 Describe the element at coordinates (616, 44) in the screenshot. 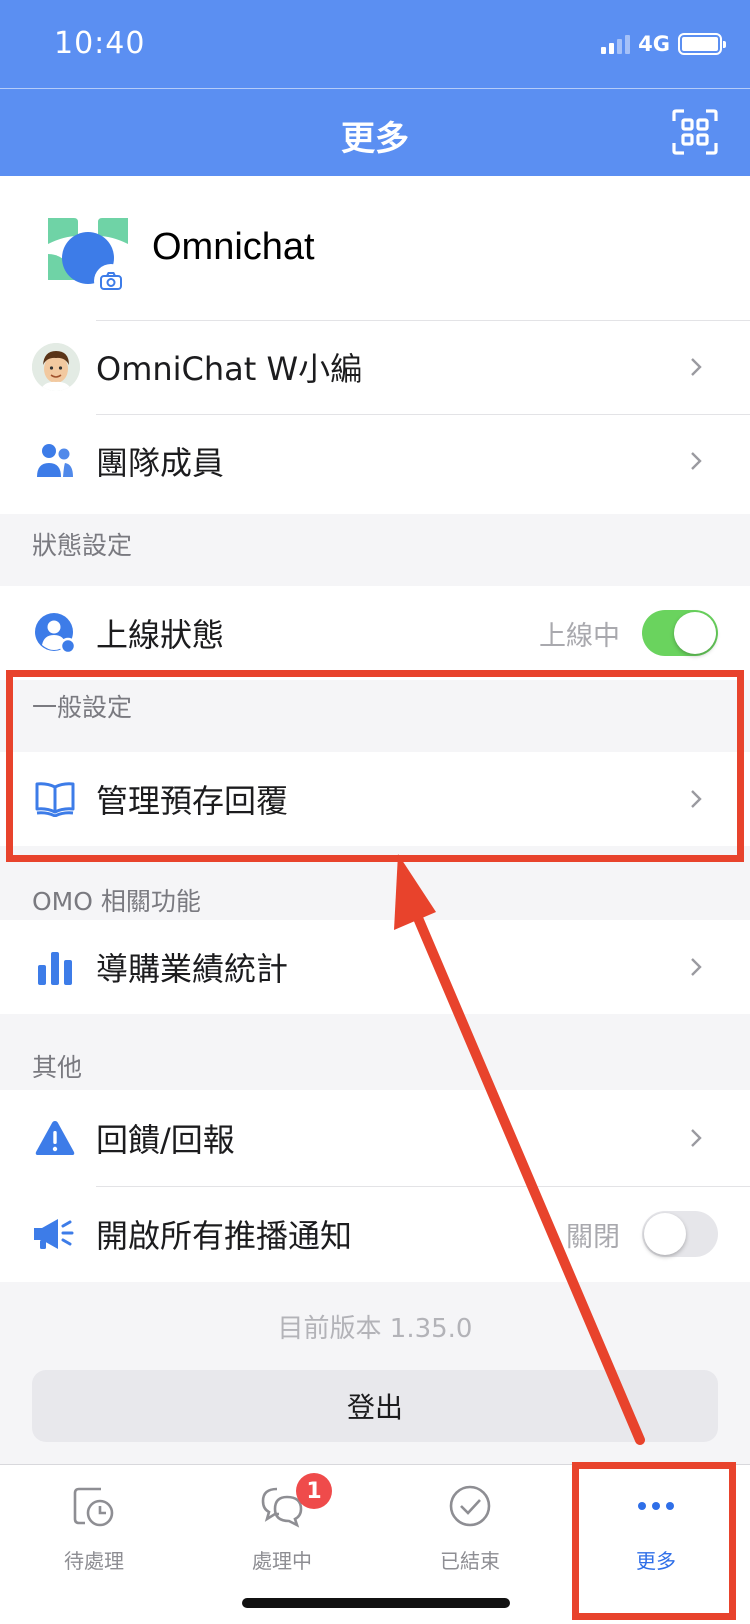

I see `signal-icon` at that location.